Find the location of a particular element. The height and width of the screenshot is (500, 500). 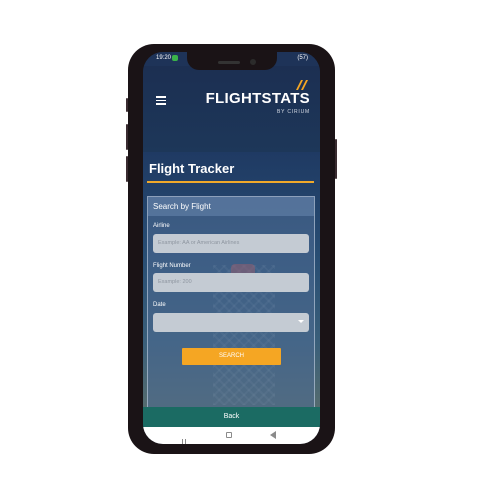

flight-number-input: Example: 200 is located at coordinates (231, 282).